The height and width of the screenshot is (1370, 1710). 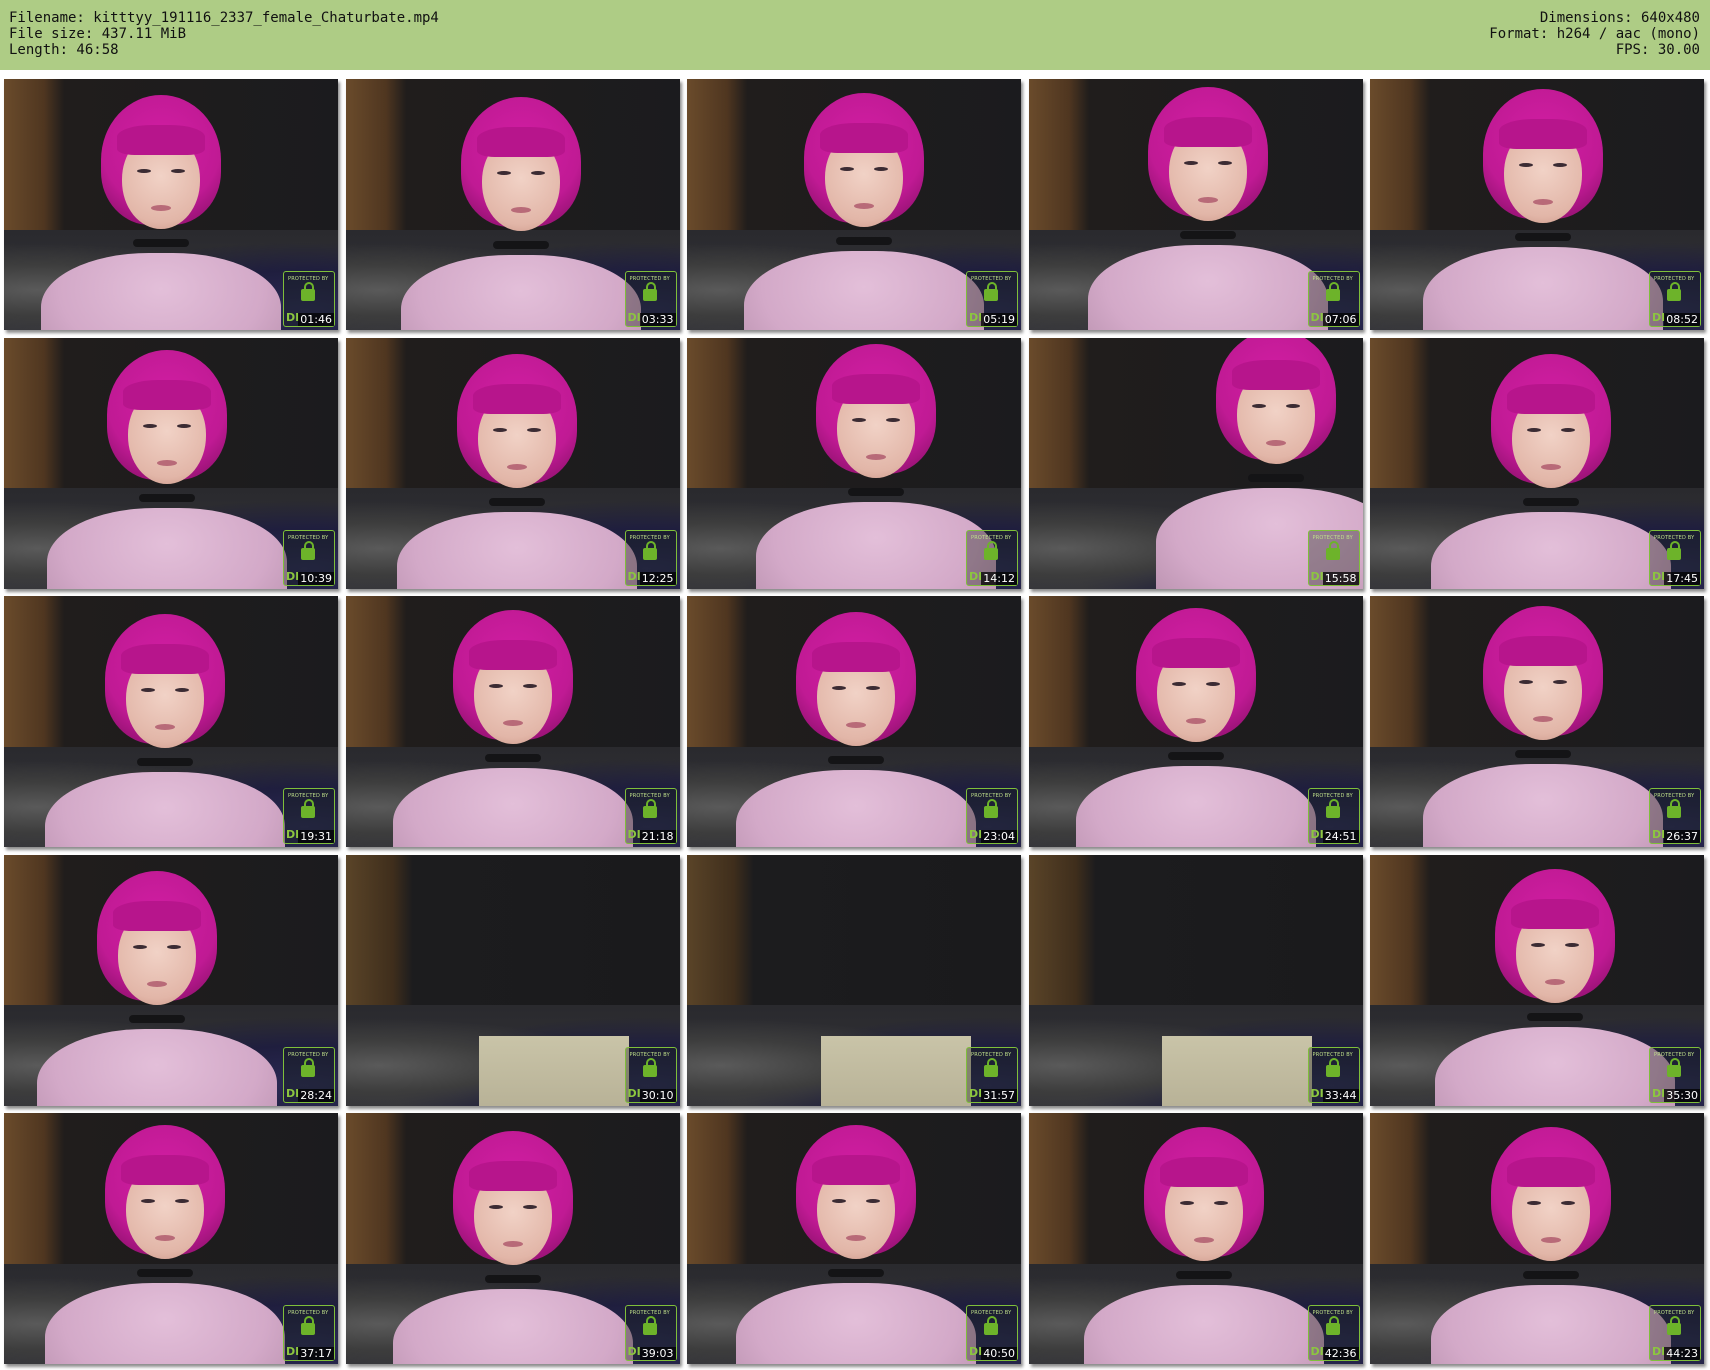 I want to click on video-thumbnail: PROTECTED BY DI 07:06, so click(x=1195, y=204).